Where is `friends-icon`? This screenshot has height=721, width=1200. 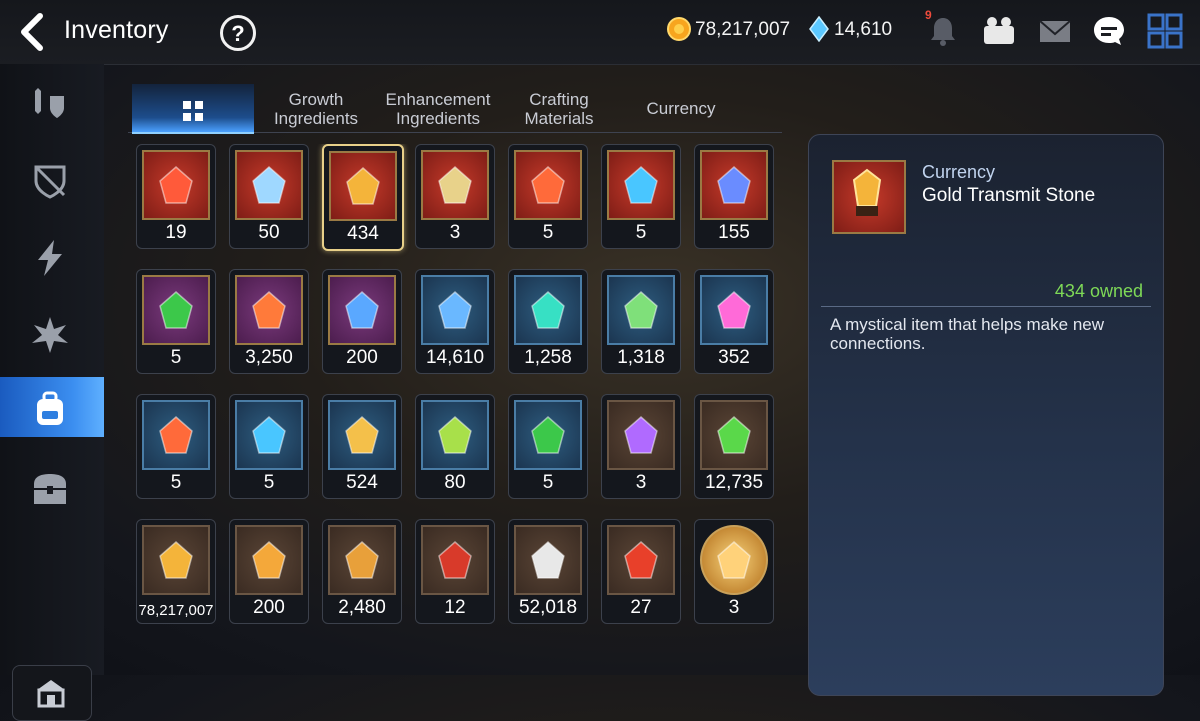
friends-icon is located at coordinates (999, 31).